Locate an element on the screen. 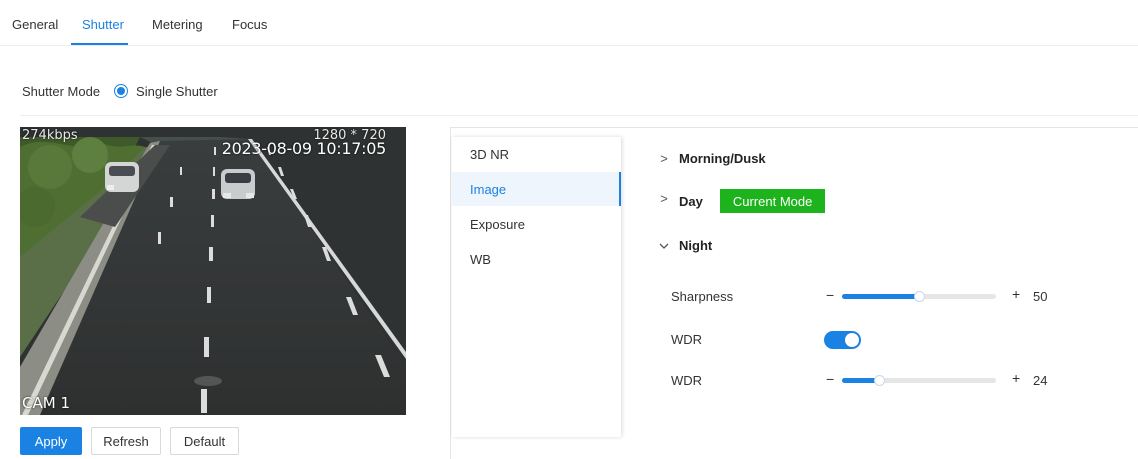  section-day: > Day Current Mode is located at coordinates (741, 201).